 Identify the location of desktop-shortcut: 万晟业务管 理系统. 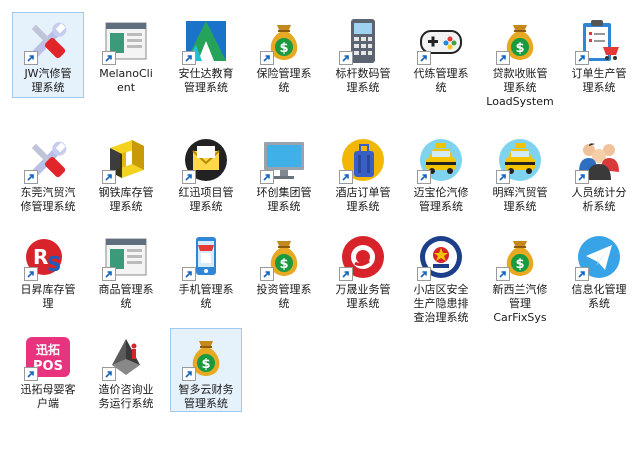
(363, 270).